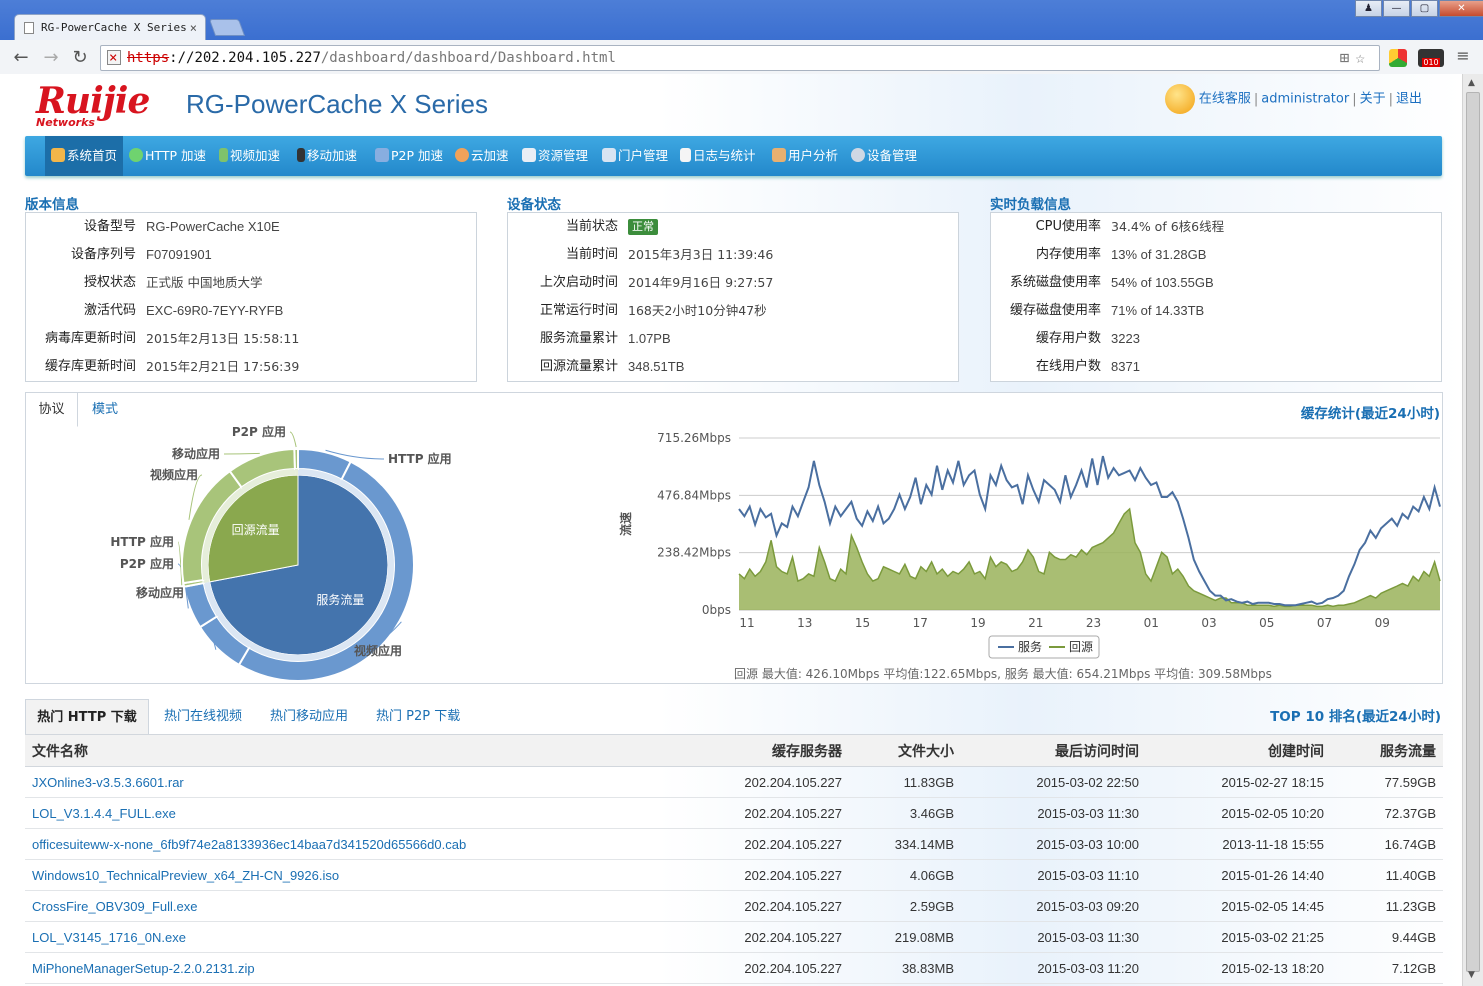  Describe the element at coordinates (685, 155) in the screenshot. I see `log-icon` at that location.